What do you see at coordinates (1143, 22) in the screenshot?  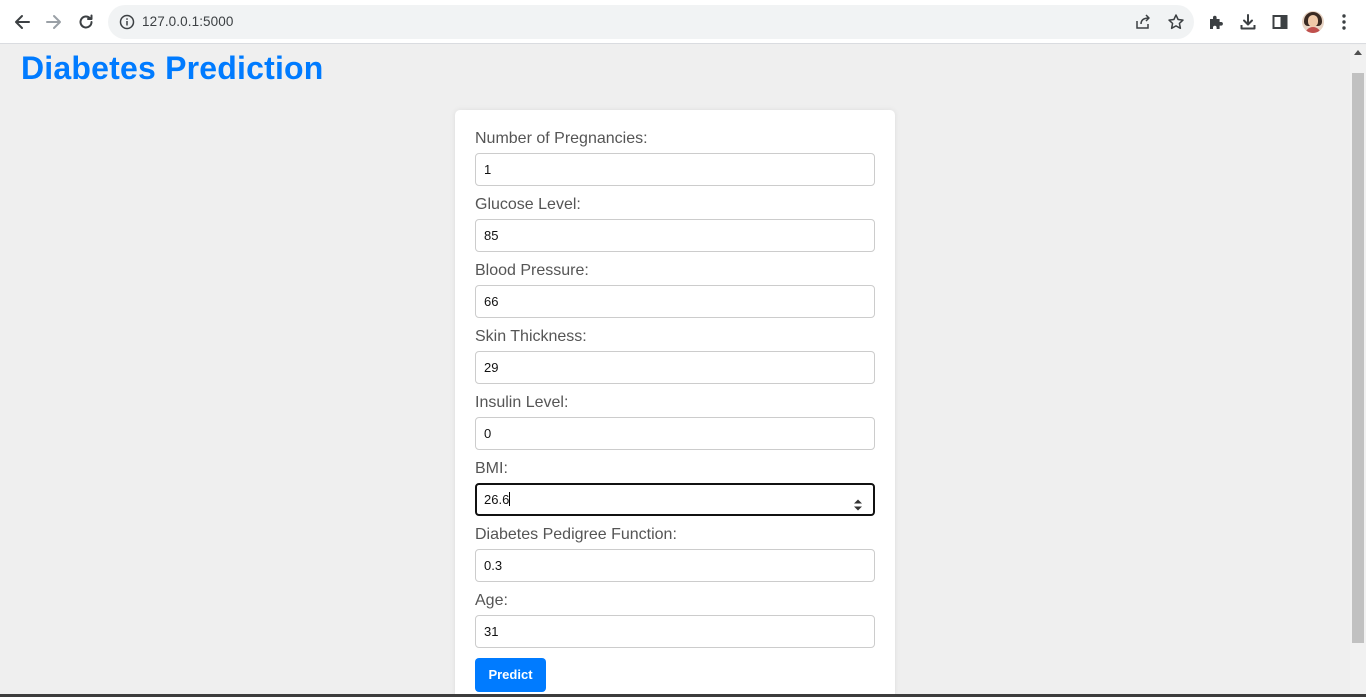 I see `share-icon` at bounding box center [1143, 22].